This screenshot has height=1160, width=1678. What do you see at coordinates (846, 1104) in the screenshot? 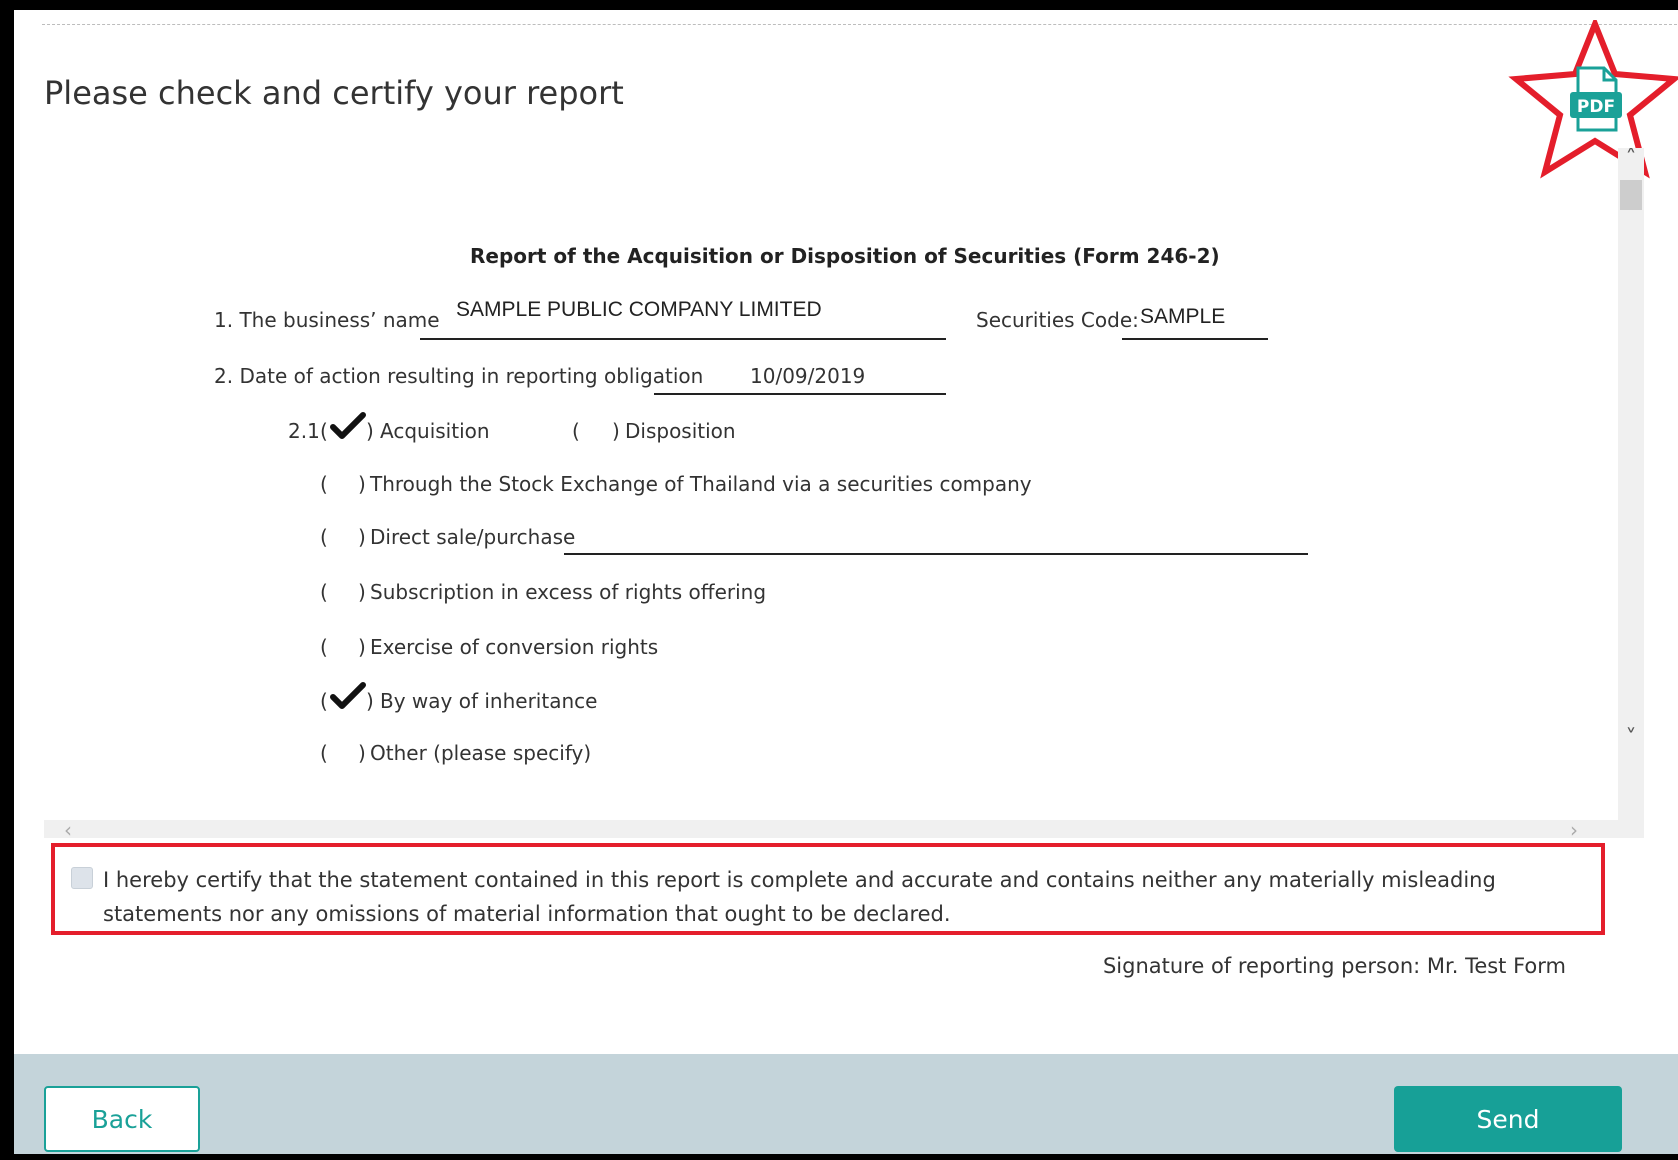
I see `footer-bar: Back Send` at bounding box center [846, 1104].